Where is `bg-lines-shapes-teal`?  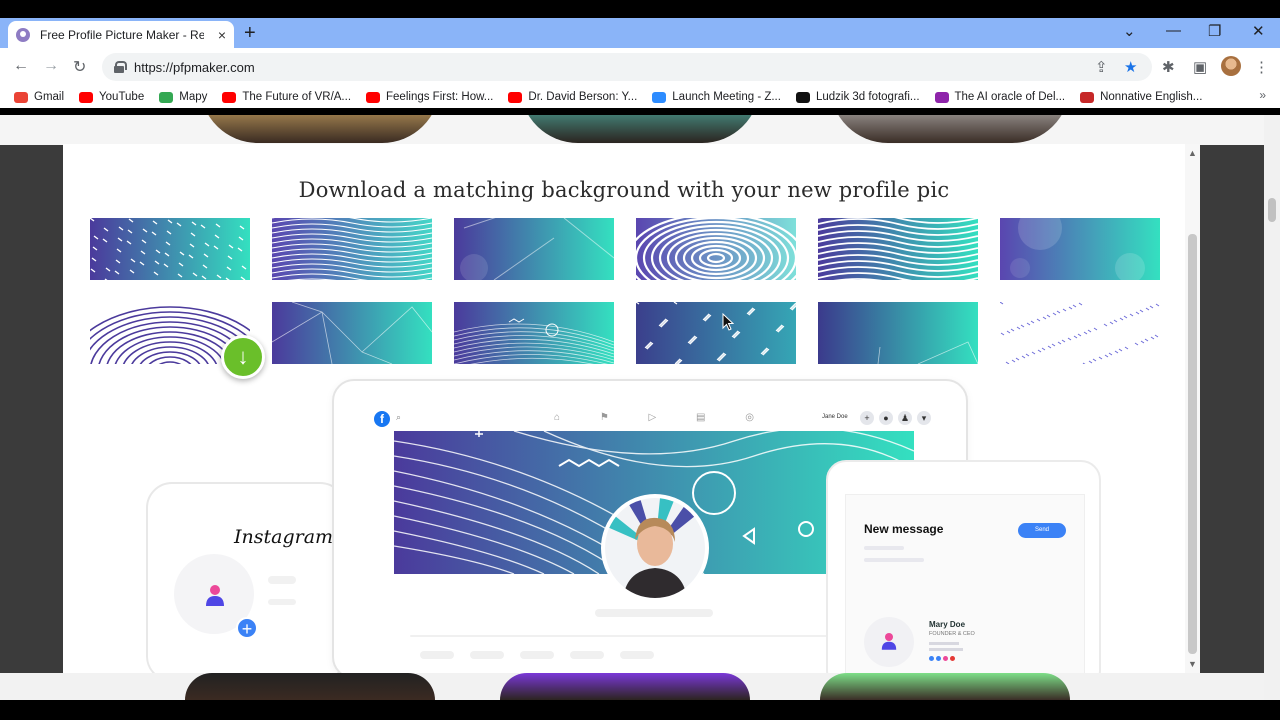 bg-lines-shapes-teal is located at coordinates (534, 333).